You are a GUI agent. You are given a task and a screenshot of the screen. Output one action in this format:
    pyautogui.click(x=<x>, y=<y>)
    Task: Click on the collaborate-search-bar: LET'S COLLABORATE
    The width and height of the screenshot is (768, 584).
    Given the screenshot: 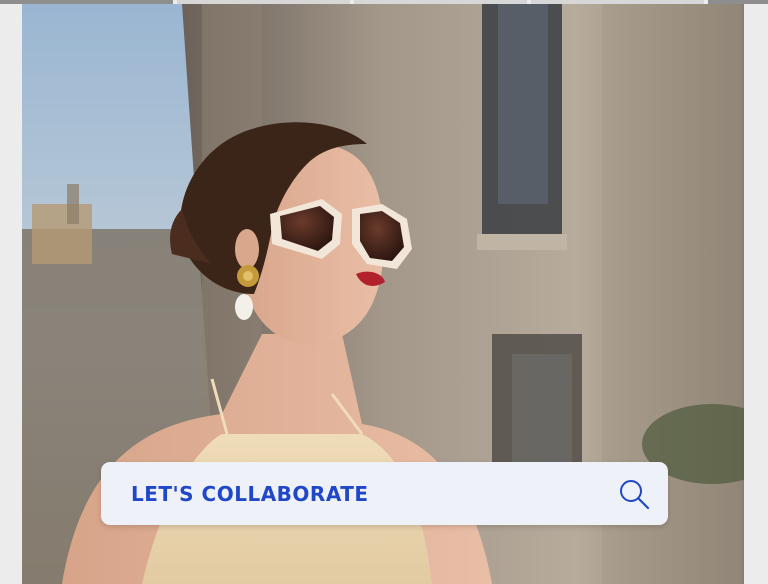 What is the action you would take?
    pyautogui.click(x=384, y=493)
    